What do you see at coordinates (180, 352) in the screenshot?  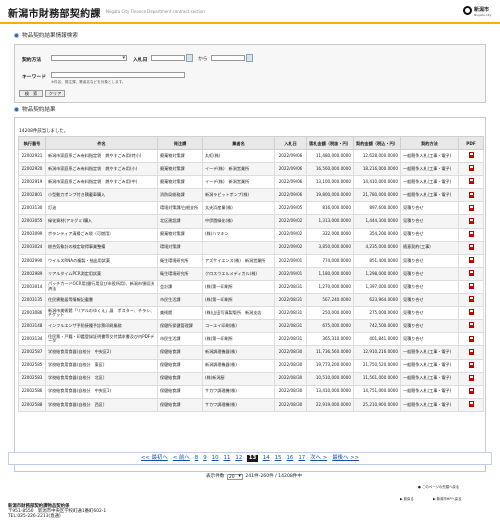 I see `ordering-dept: 保健給食課` at bounding box center [180, 352].